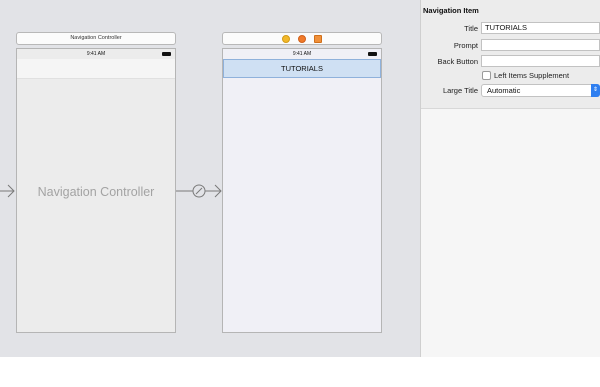  I want to click on tutorials-scene-bar, so click(302, 38).